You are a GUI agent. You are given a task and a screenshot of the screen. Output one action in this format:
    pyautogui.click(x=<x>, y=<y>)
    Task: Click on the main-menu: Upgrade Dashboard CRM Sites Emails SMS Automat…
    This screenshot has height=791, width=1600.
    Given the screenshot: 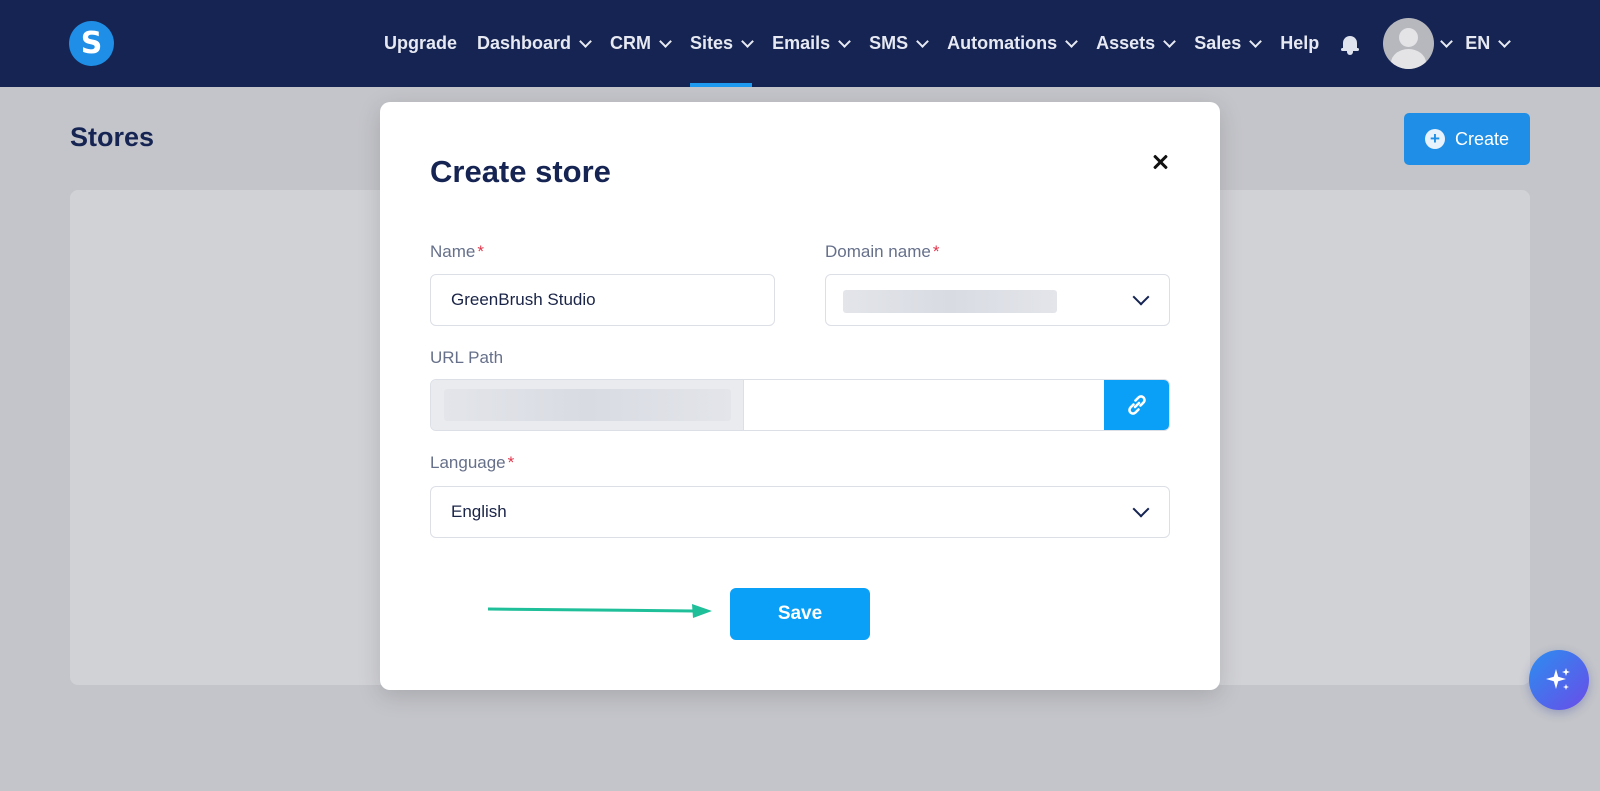 What is the action you would take?
    pyautogui.click(x=948, y=43)
    